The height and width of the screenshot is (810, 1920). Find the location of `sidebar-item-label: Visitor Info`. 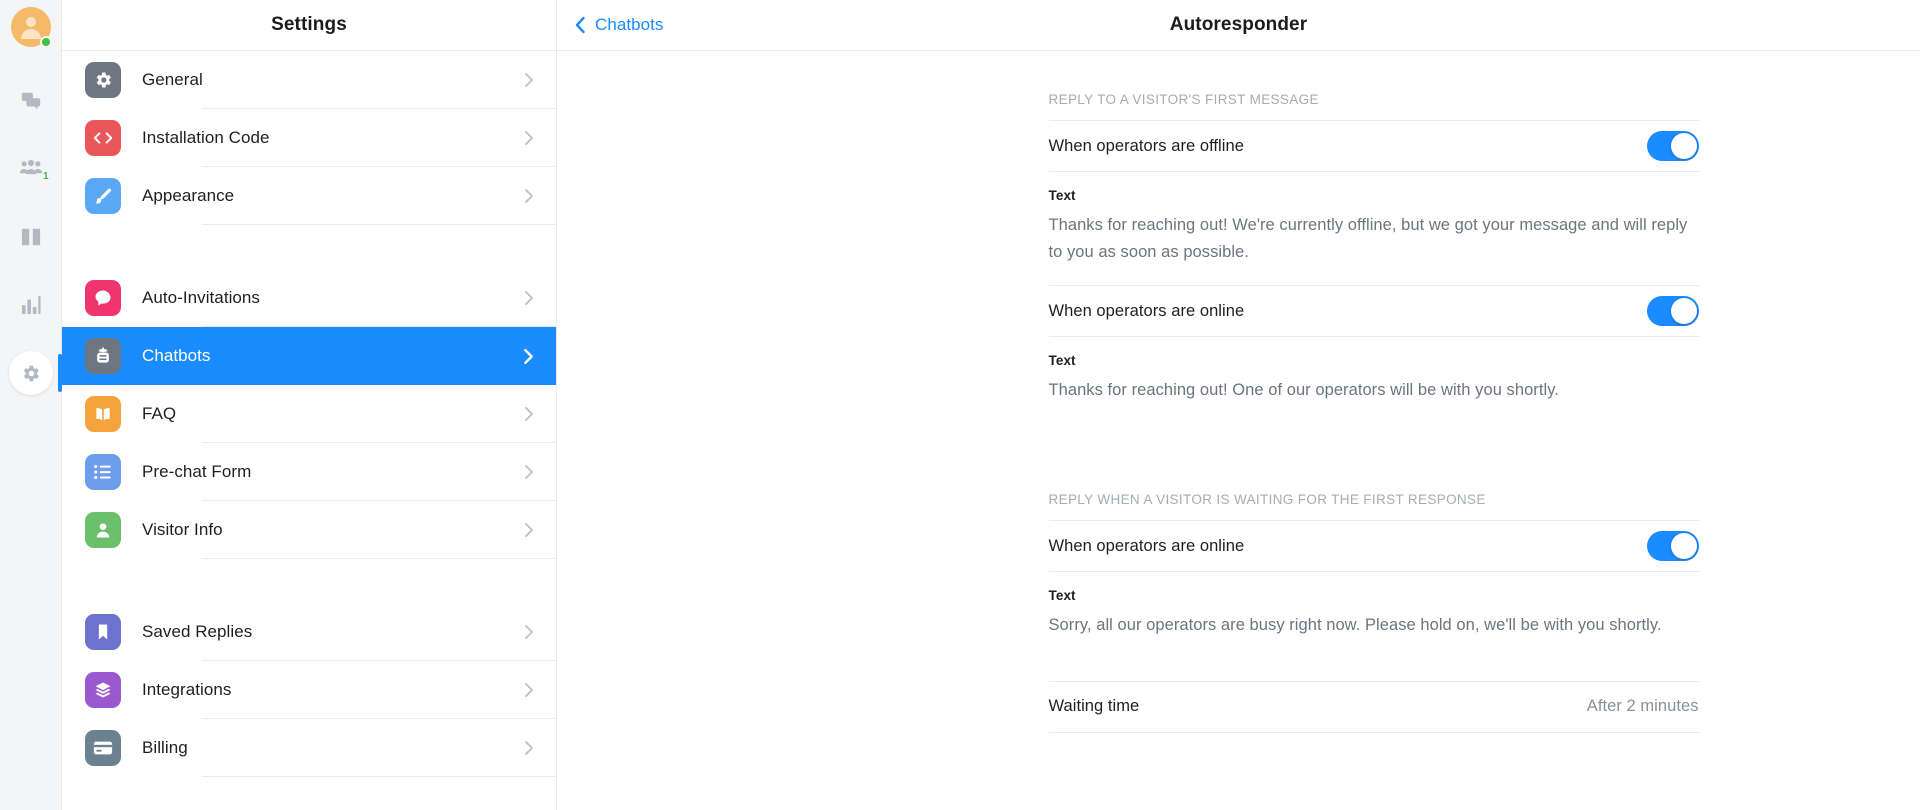

sidebar-item-label: Visitor Info is located at coordinates (182, 529).